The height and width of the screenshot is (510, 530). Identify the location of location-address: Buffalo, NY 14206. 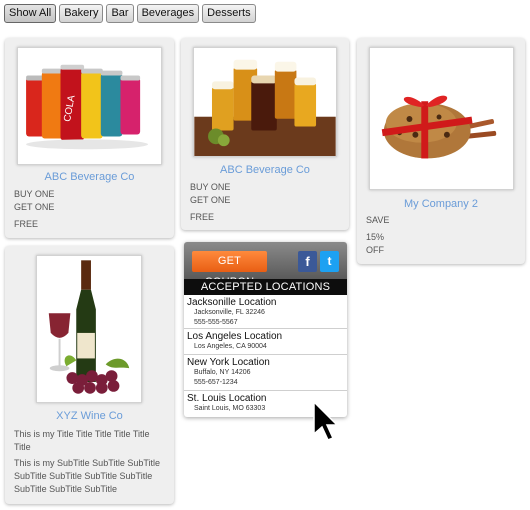
(222, 372).